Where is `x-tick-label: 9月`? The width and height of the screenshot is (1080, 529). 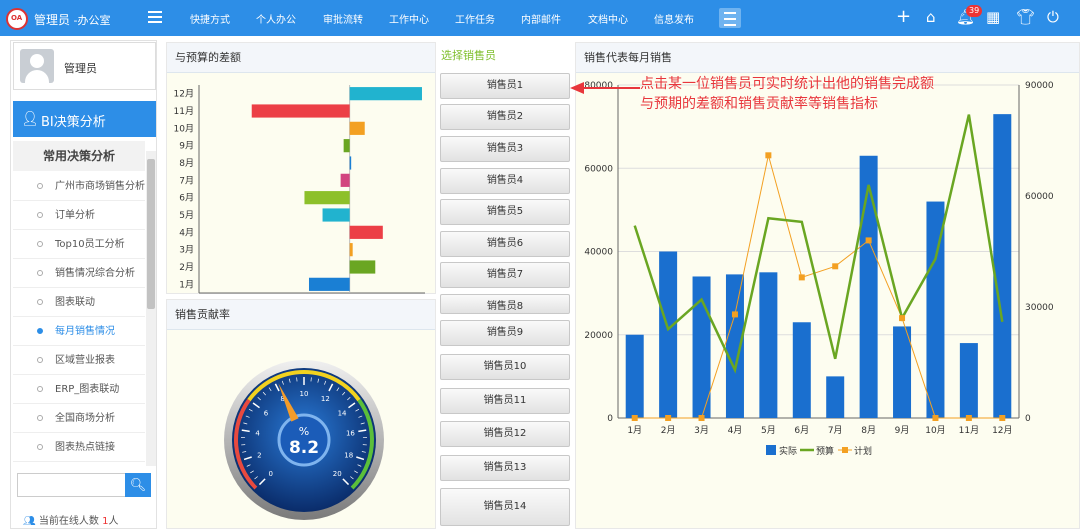
x-tick-label: 9月 is located at coordinates (902, 430).